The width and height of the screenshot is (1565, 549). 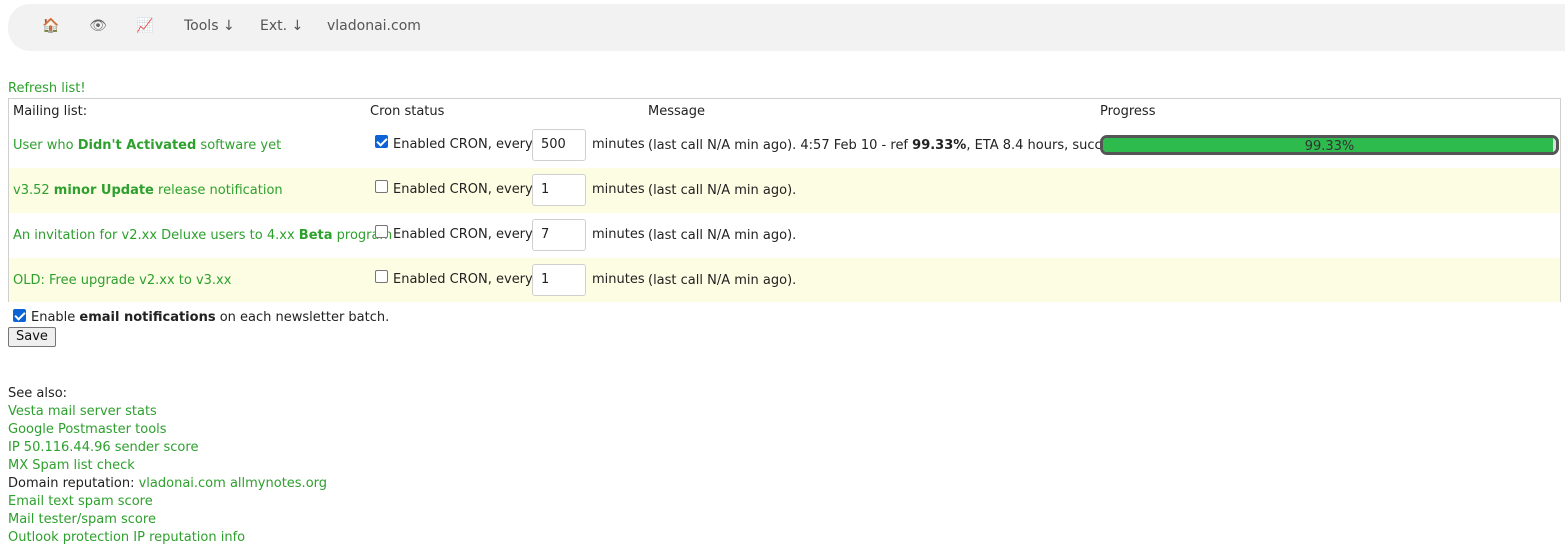 What do you see at coordinates (38, 393) in the screenshot?
I see `see-also-heading: See also:` at bounding box center [38, 393].